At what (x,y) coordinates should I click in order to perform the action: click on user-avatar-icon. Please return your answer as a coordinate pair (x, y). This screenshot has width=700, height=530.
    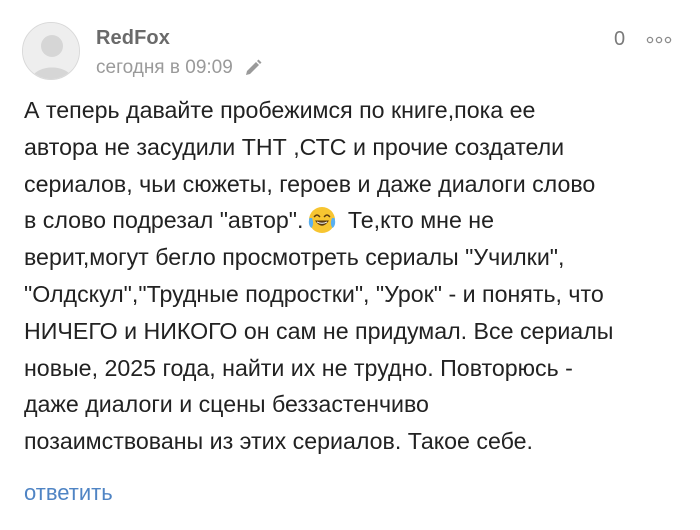
    Looking at the image, I should click on (51, 51).